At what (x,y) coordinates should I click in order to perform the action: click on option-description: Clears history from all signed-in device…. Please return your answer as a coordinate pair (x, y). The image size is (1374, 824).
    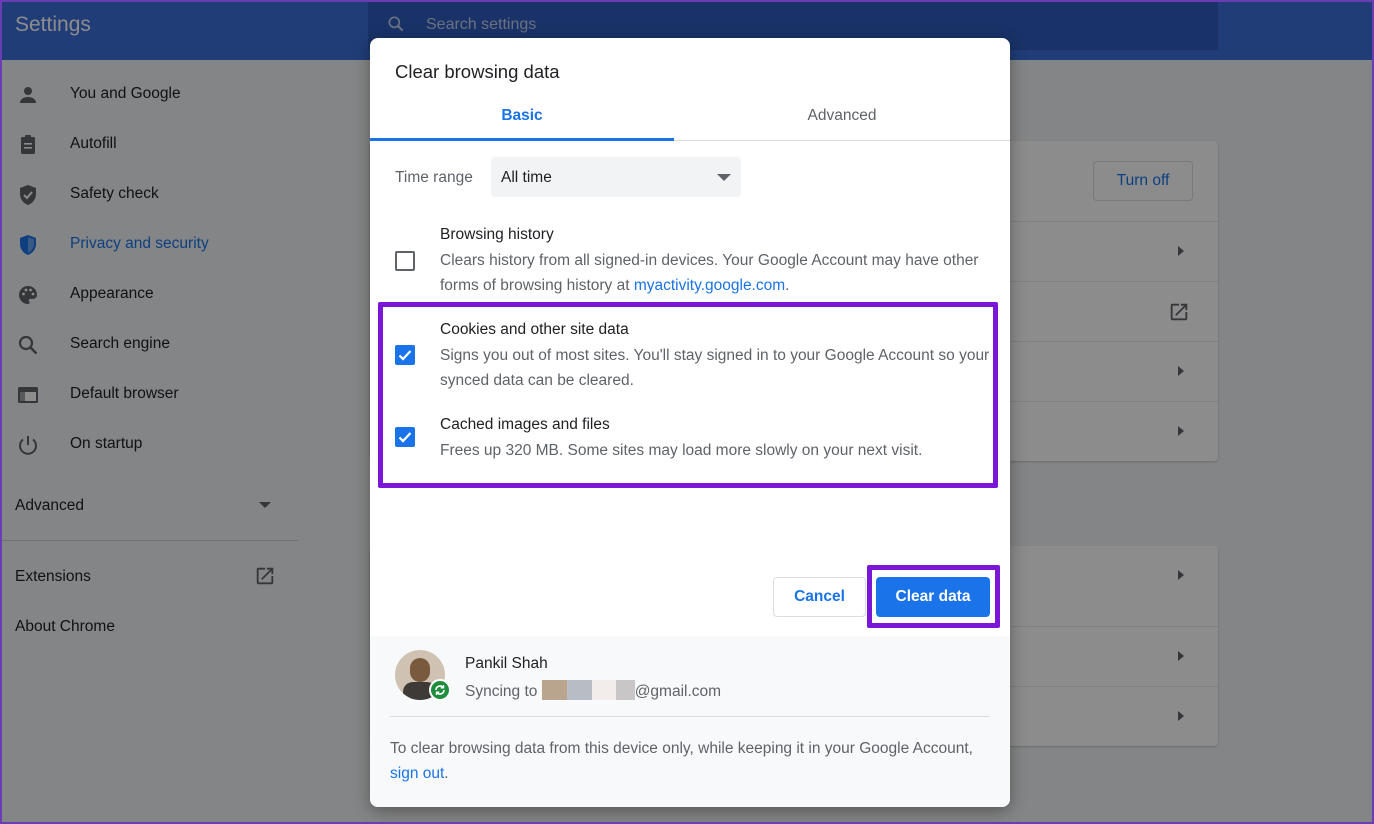
    Looking at the image, I should click on (715, 273).